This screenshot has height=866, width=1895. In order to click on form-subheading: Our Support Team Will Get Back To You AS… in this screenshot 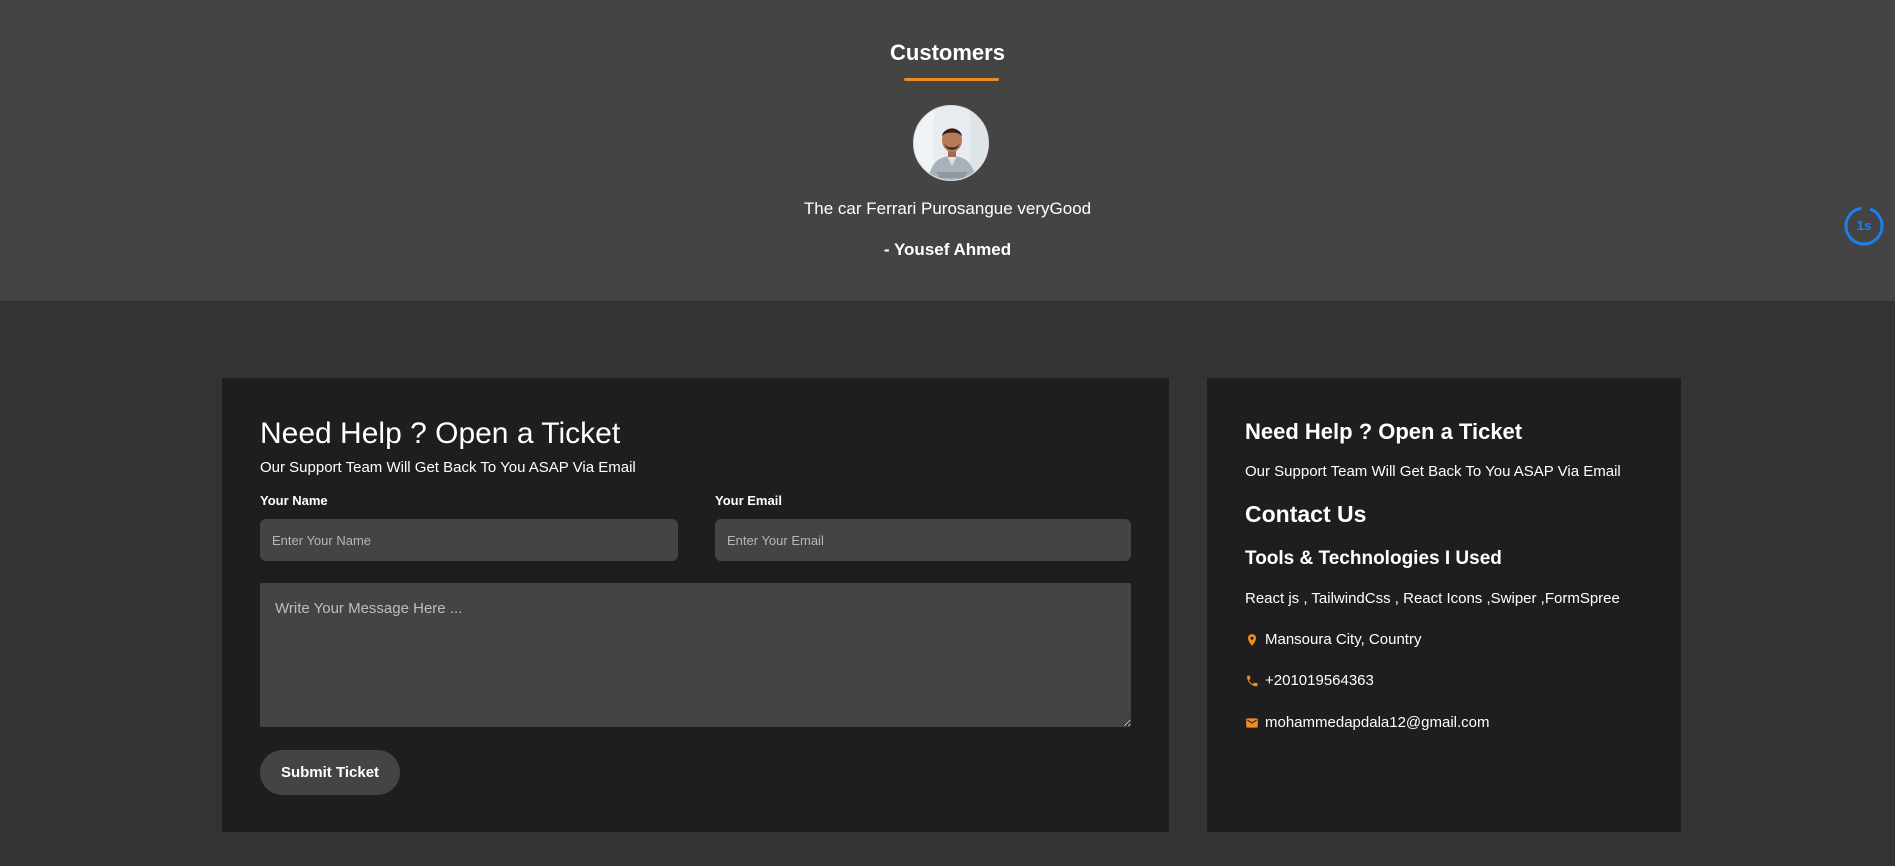, I will do `click(448, 467)`.